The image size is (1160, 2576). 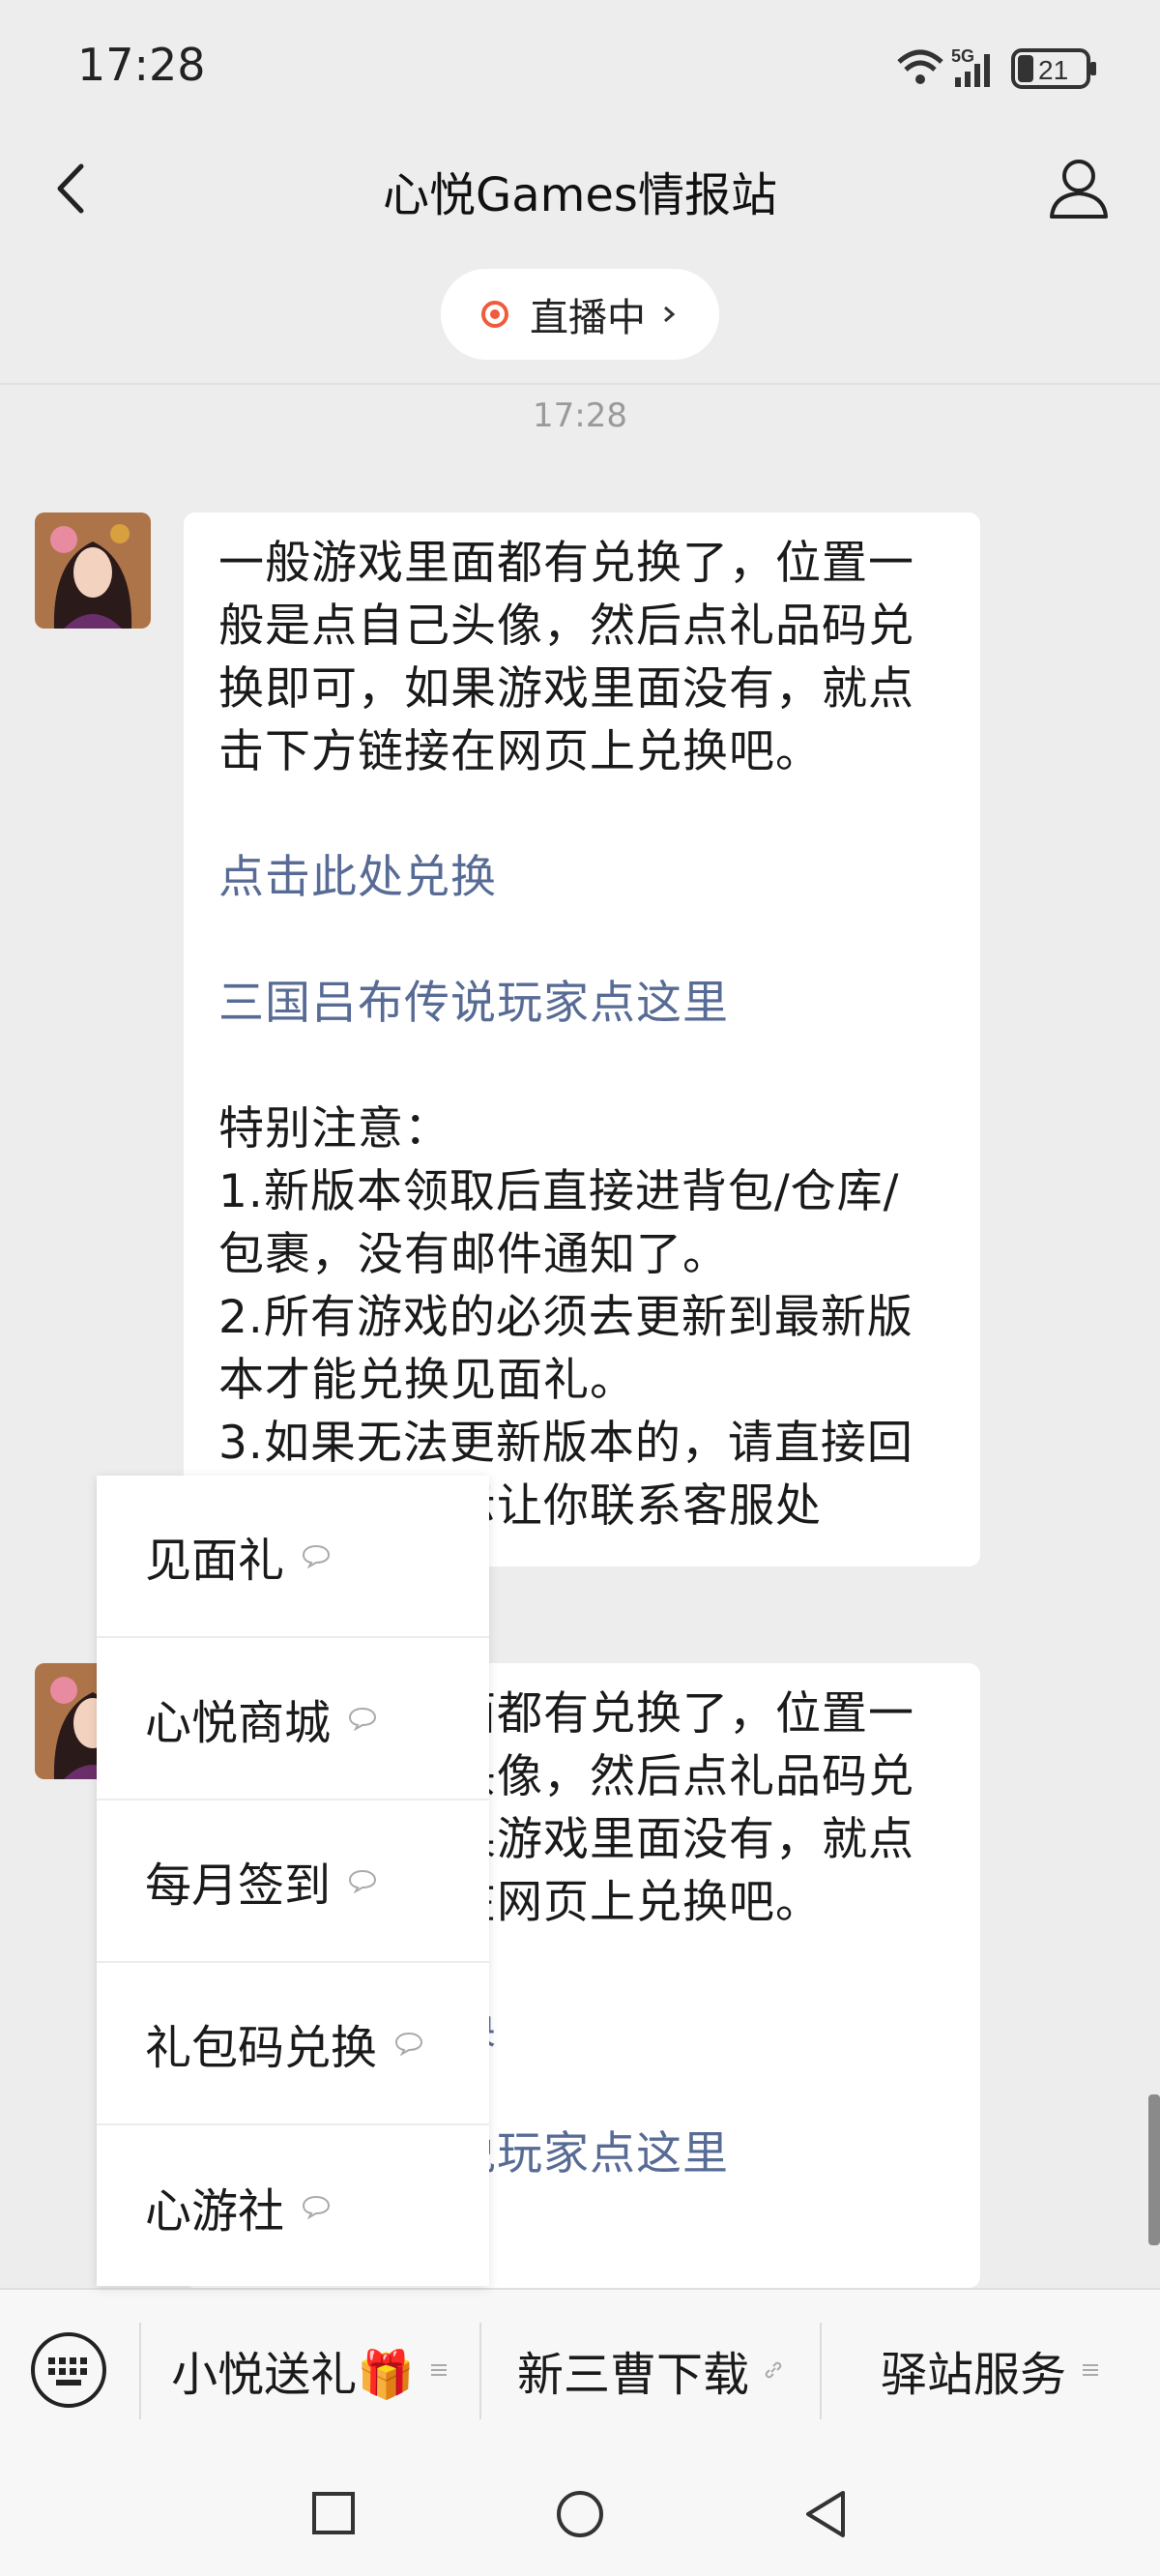 What do you see at coordinates (566, 1349) in the screenshot?
I see `note-2: 2.所有游戏的必须去更新到最新版本才能兑换见面礼。` at bounding box center [566, 1349].